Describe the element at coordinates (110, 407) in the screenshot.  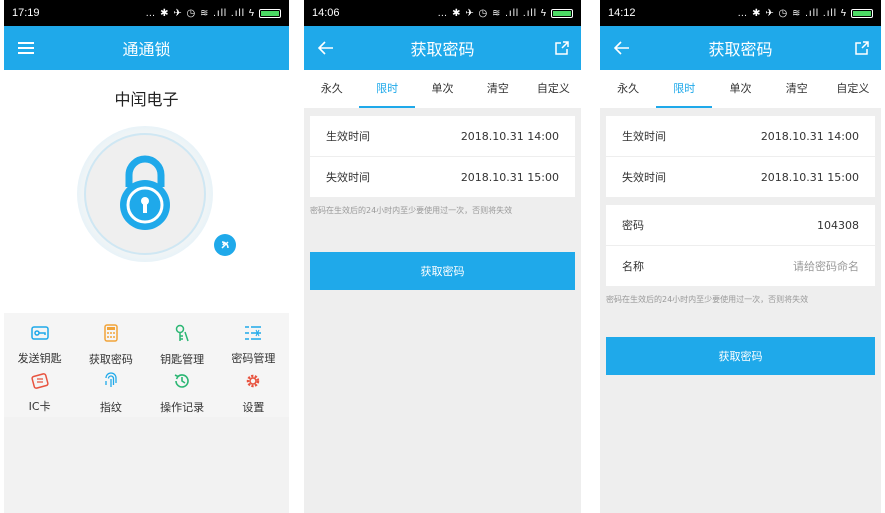
I see `grid-item-label: 指纹` at that location.